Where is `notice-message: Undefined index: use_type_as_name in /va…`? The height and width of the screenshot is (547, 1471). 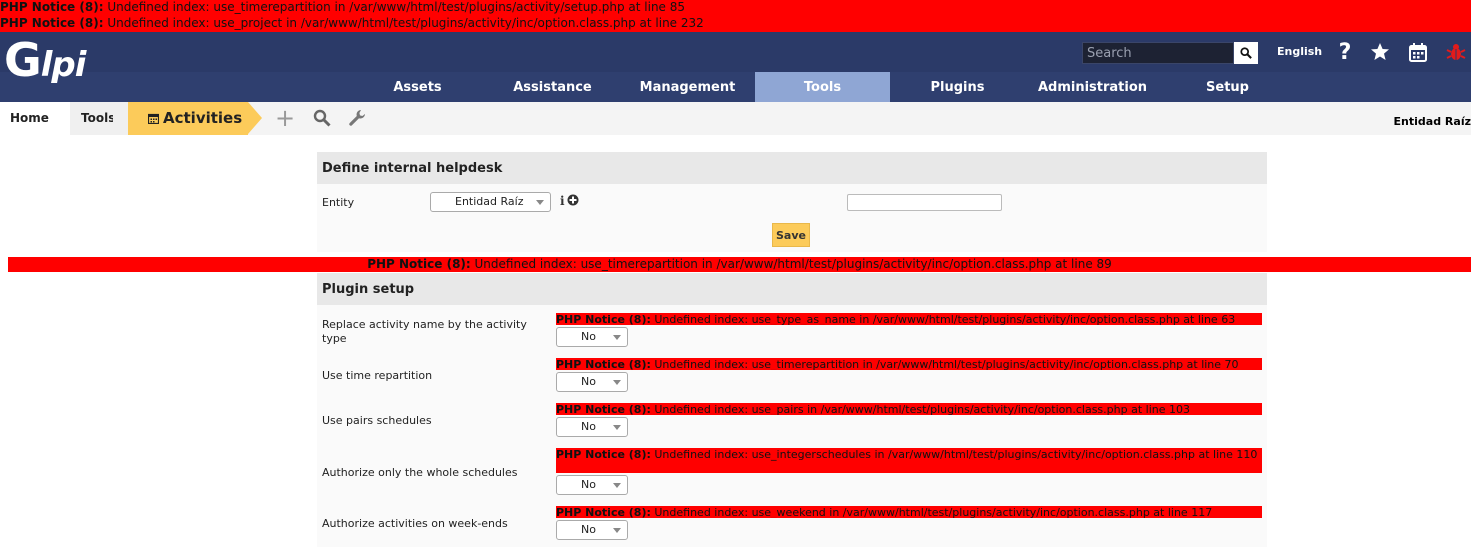 notice-message: Undefined index: use_type_as_name in /va… is located at coordinates (943, 319).